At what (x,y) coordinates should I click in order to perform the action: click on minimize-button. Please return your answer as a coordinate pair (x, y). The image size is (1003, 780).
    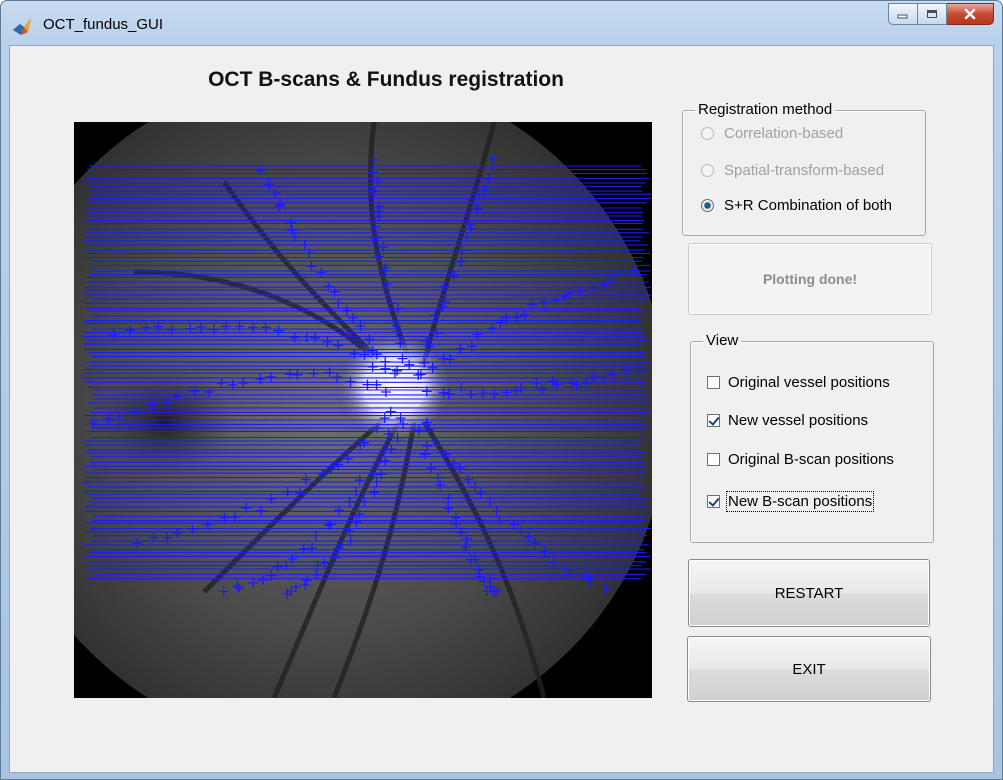
    Looking at the image, I should click on (903, 14).